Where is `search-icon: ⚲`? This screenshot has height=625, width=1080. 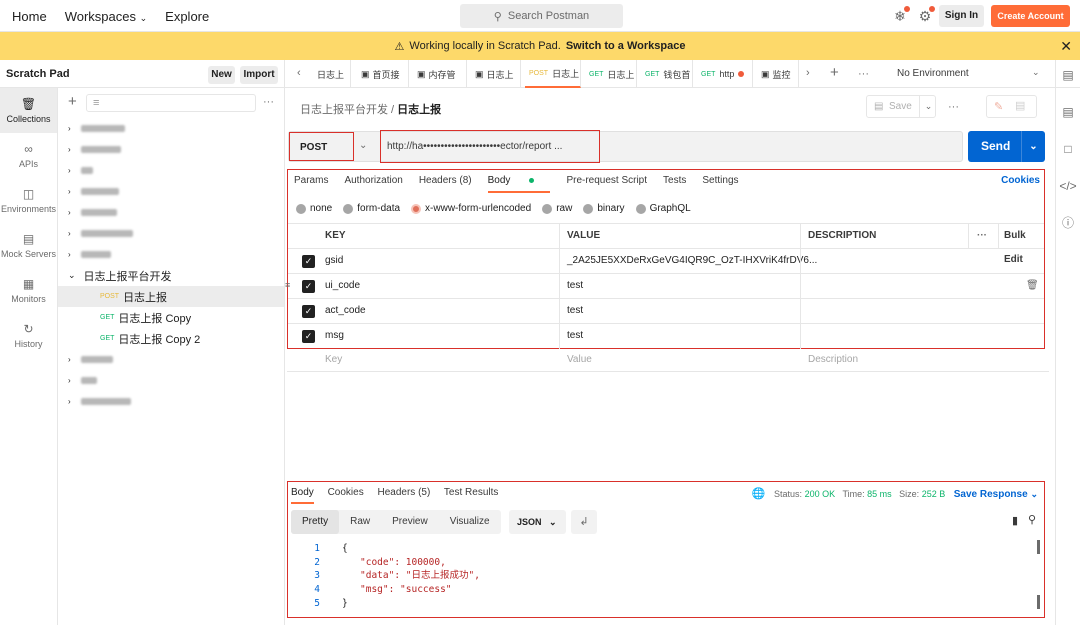 search-icon: ⚲ is located at coordinates (1032, 519).